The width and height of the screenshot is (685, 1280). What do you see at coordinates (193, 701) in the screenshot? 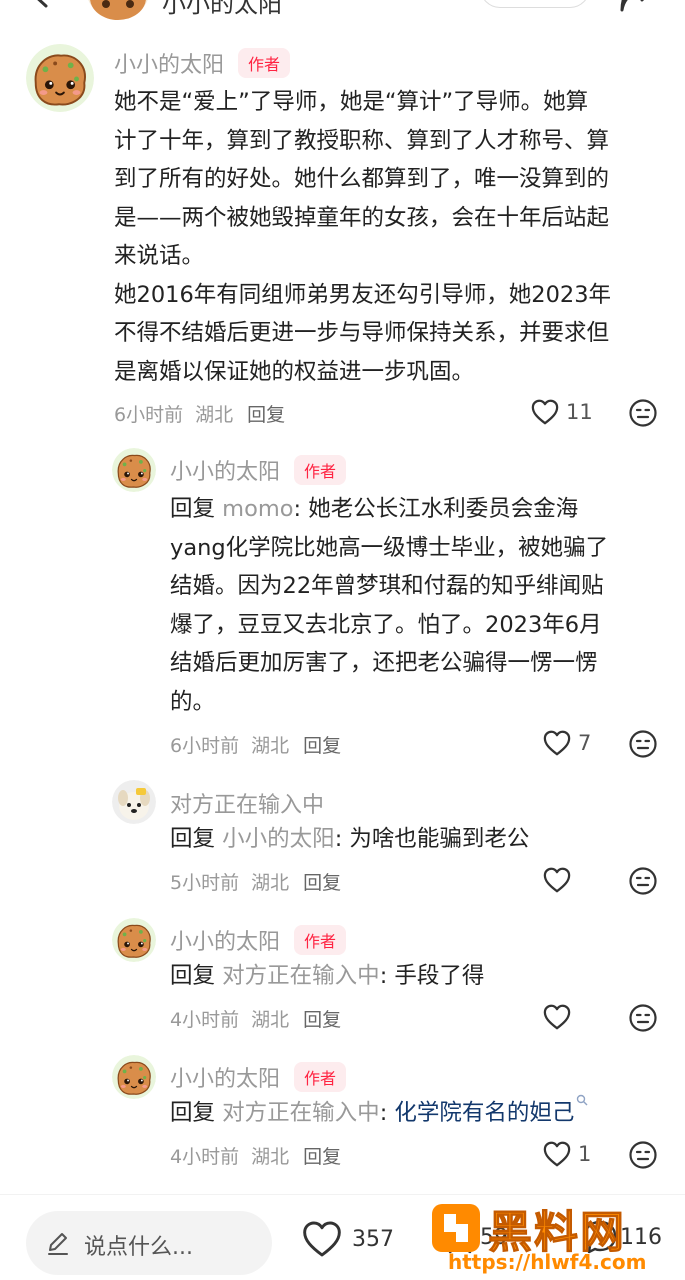
I see `comment-line: 的。` at bounding box center [193, 701].